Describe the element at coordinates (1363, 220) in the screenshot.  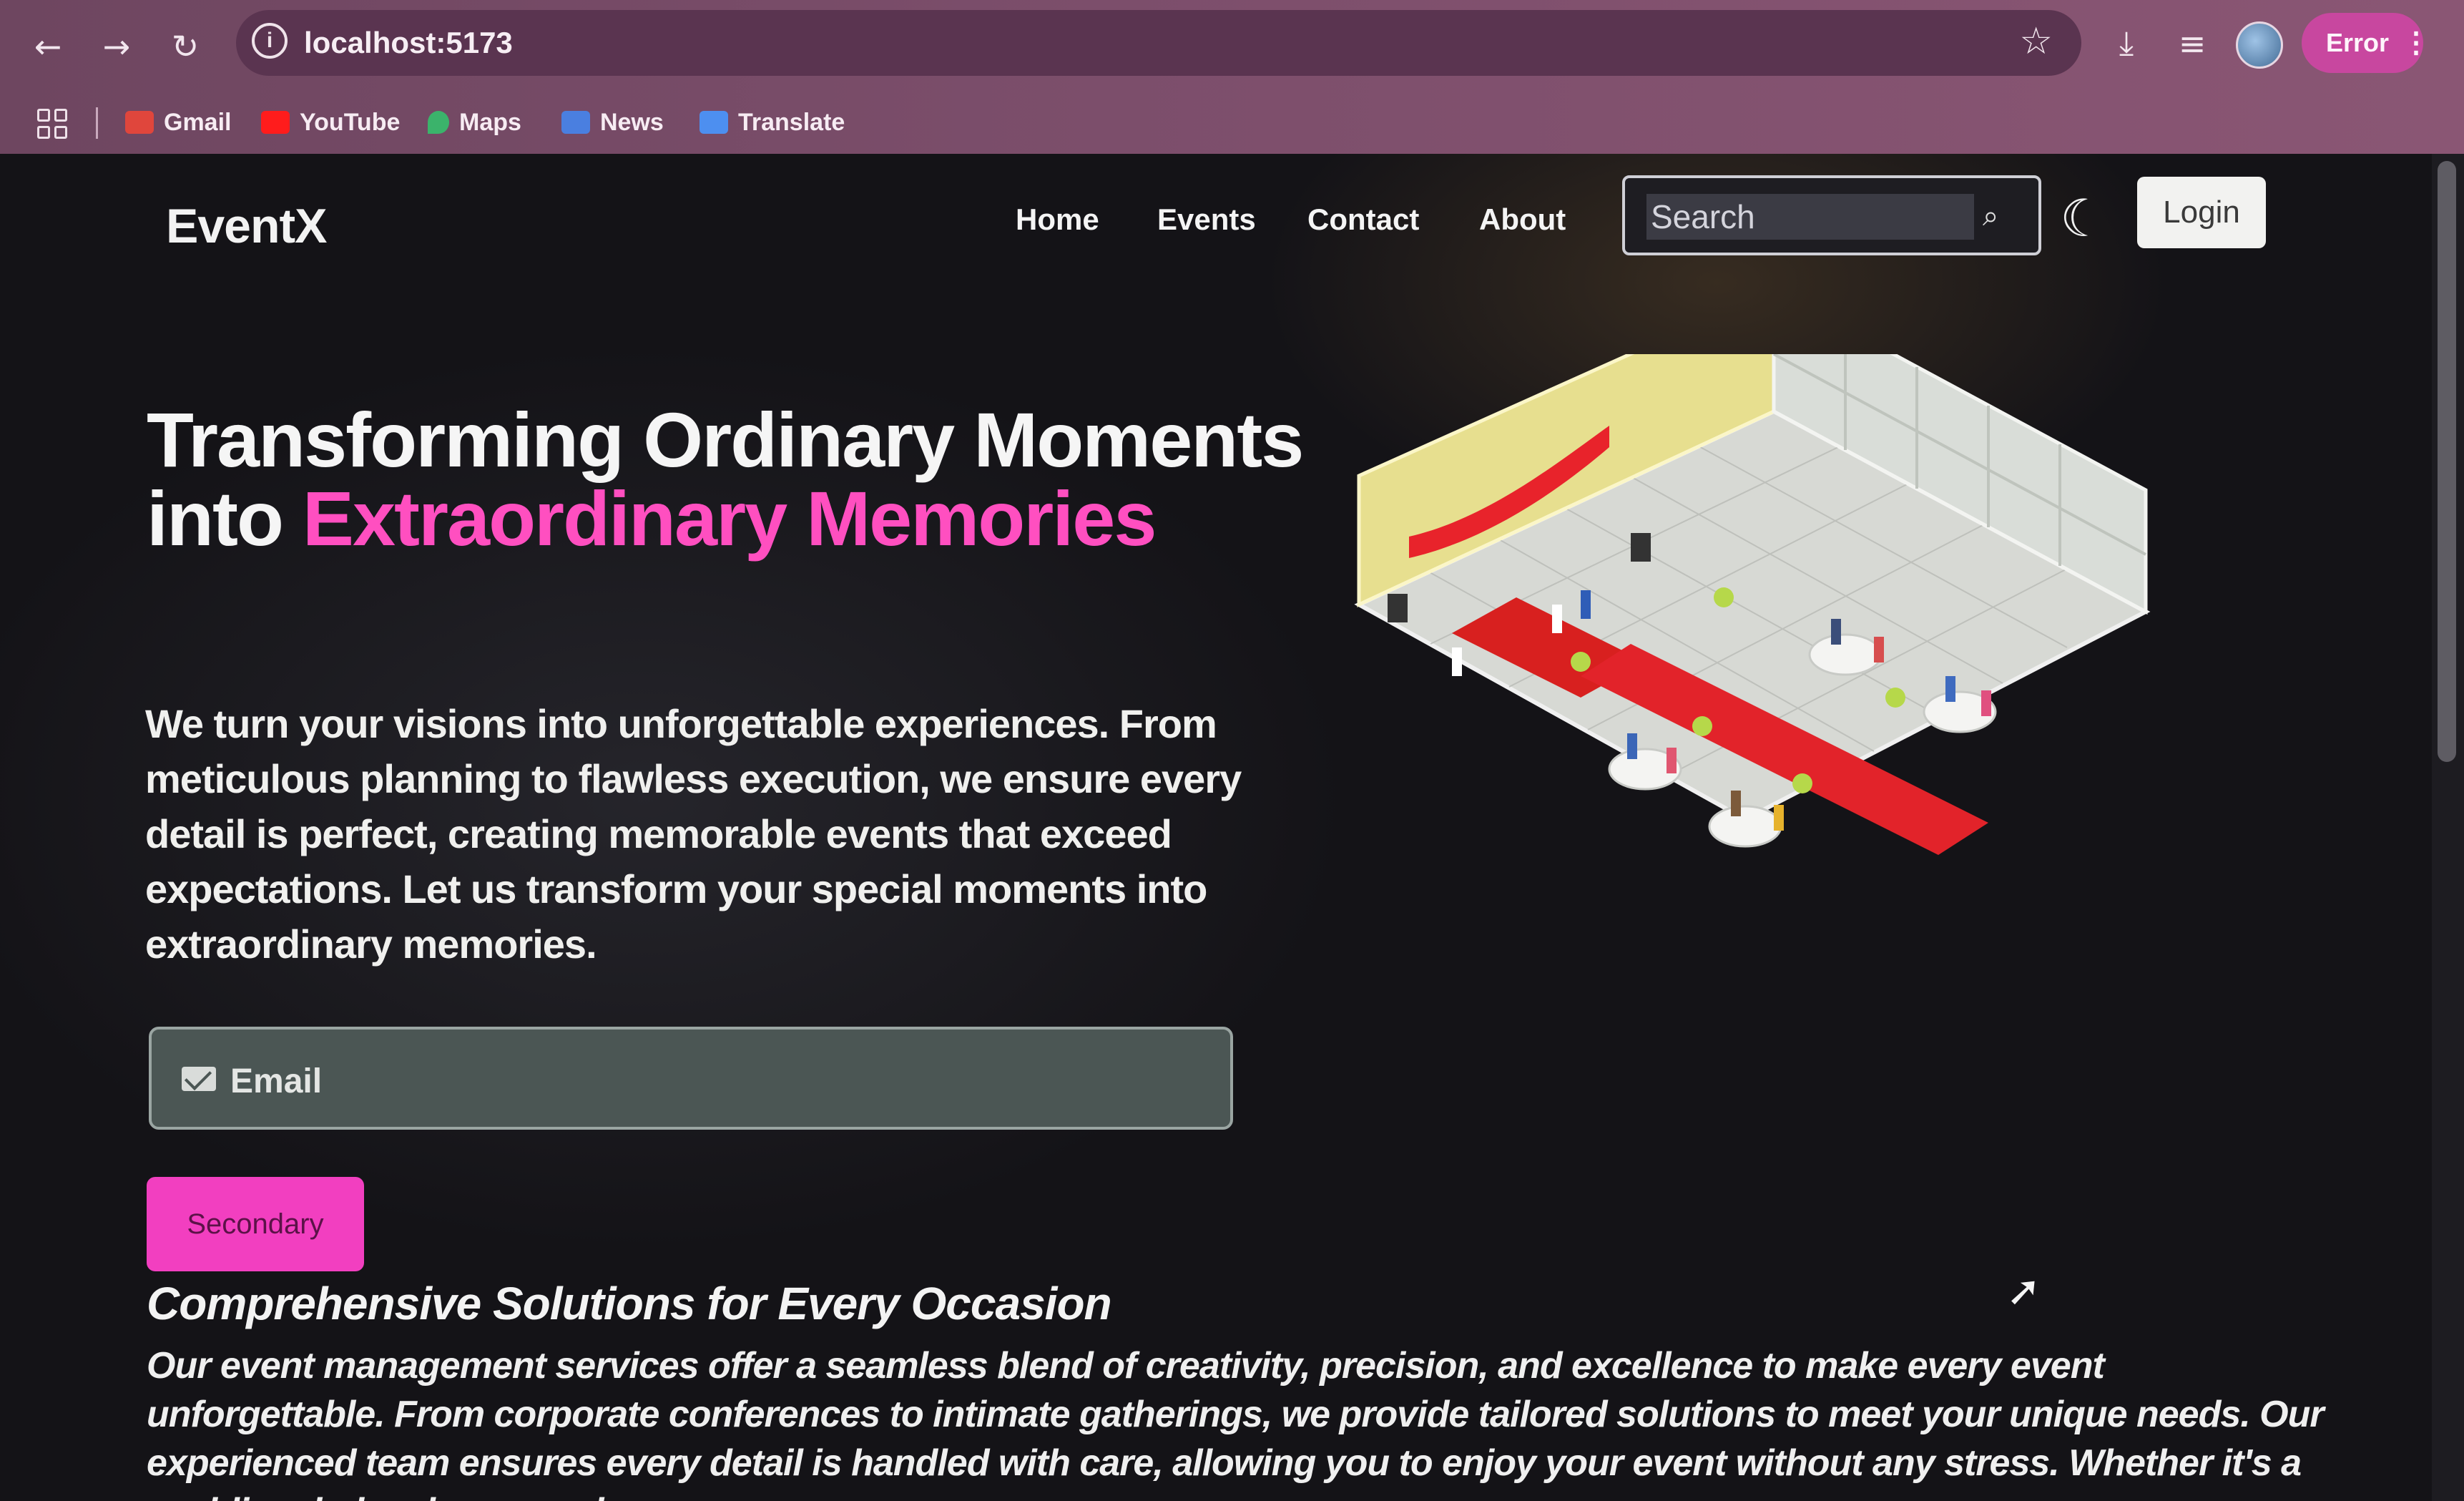
I see `nav-link-contact: Contact` at that location.